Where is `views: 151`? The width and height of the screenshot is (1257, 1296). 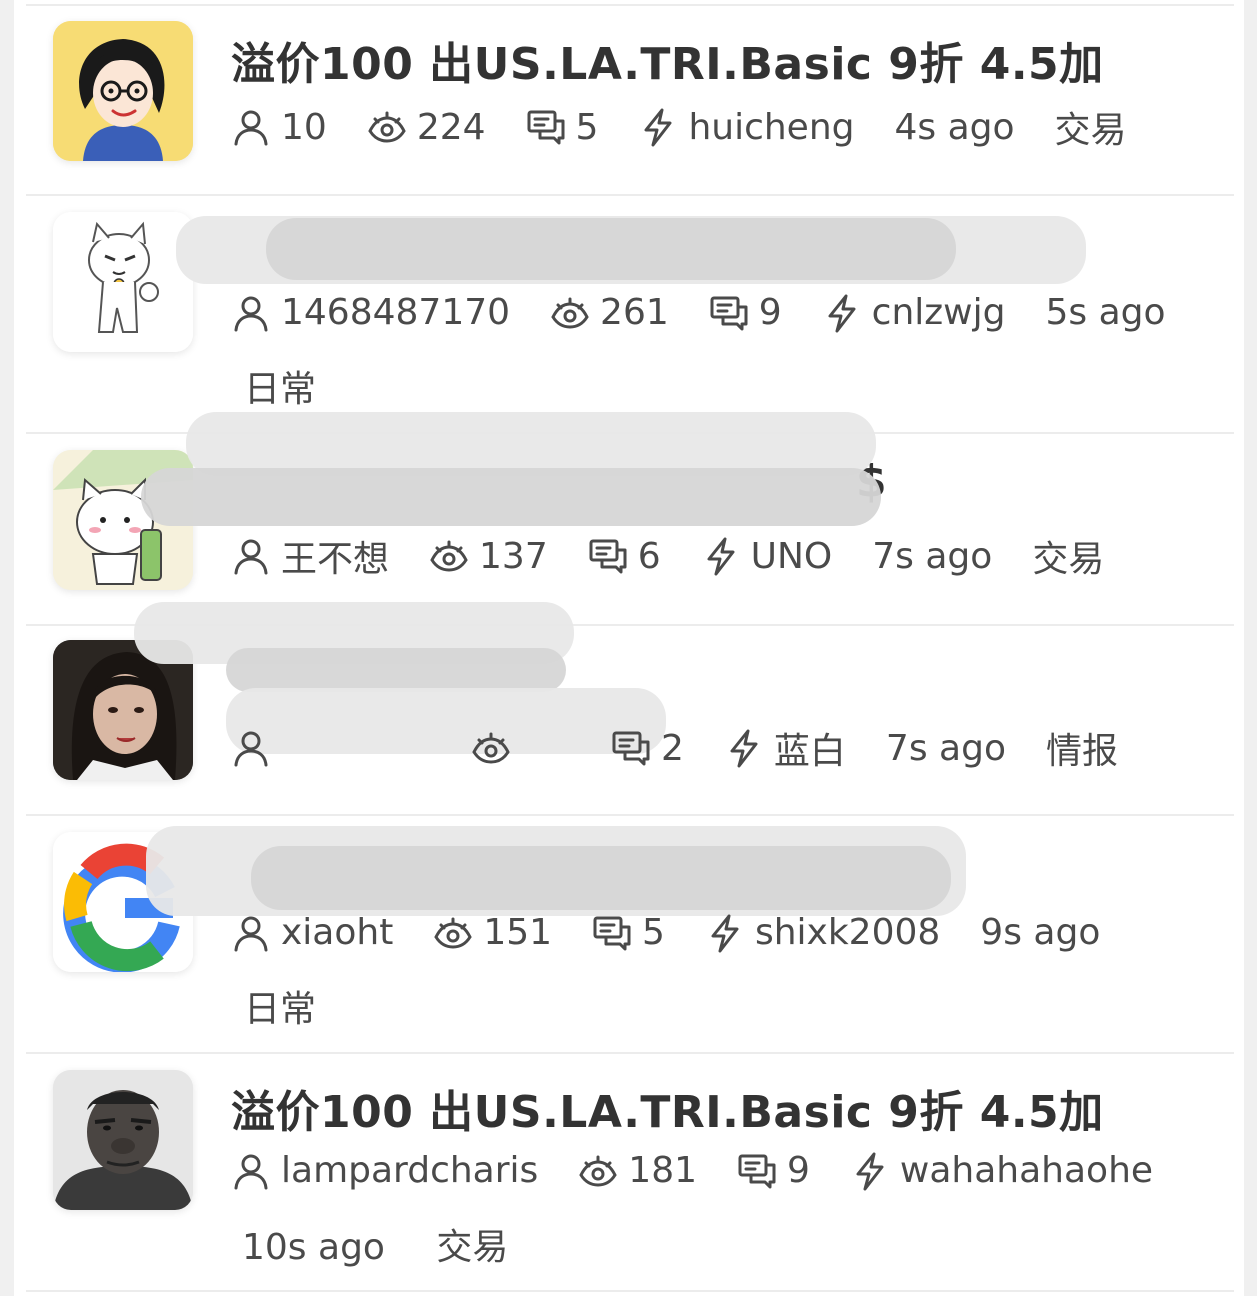 views: 151 is located at coordinates (492, 932).